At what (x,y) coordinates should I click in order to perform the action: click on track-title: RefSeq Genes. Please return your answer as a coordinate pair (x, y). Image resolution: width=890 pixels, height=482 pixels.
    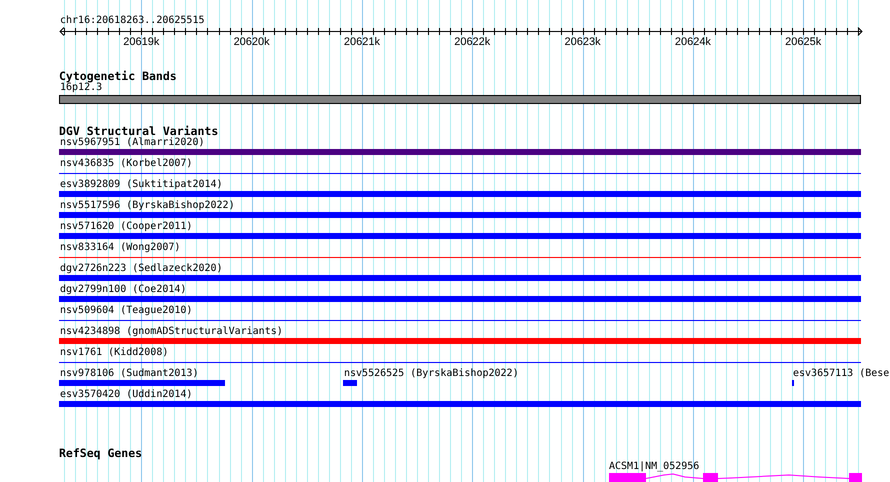
    Looking at the image, I should click on (100, 453).